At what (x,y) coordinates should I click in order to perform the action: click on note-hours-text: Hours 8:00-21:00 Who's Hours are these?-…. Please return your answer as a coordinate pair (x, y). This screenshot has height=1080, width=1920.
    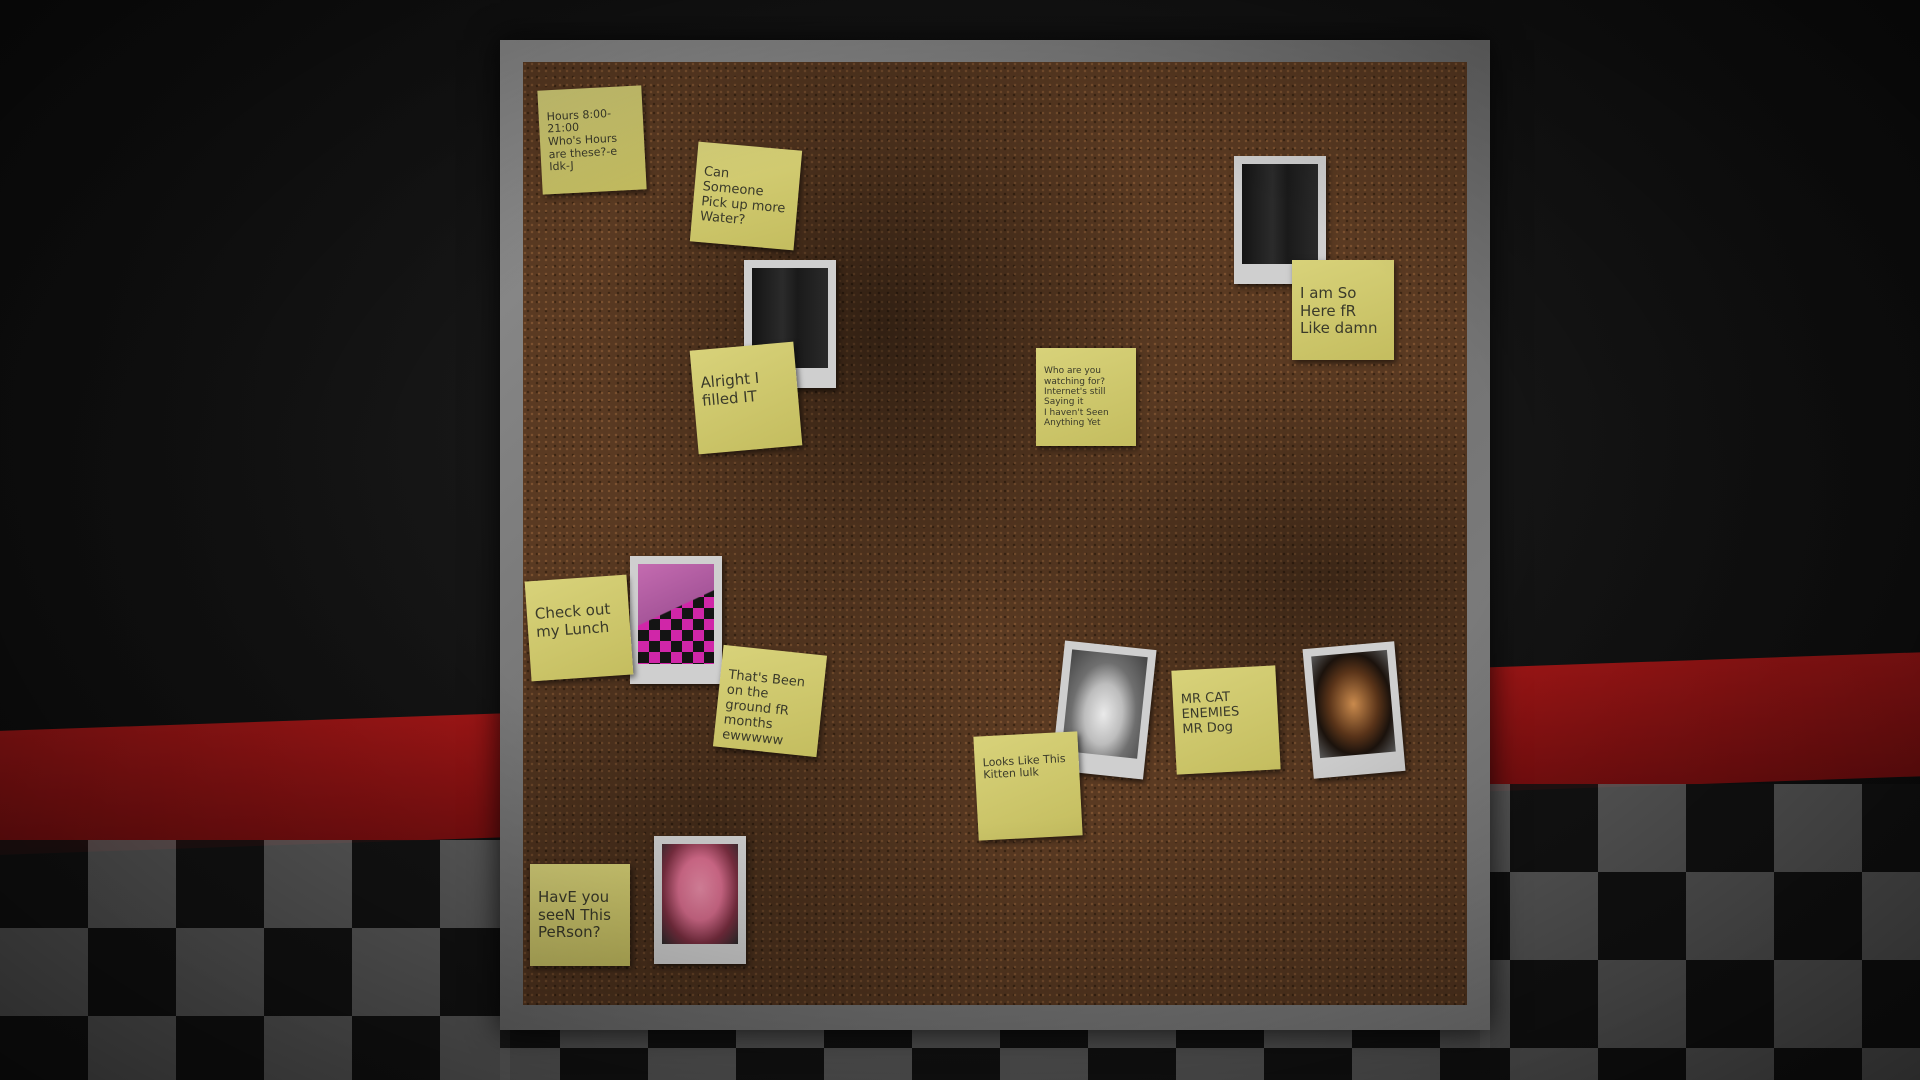
    Looking at the image, I should click on (582, 140).